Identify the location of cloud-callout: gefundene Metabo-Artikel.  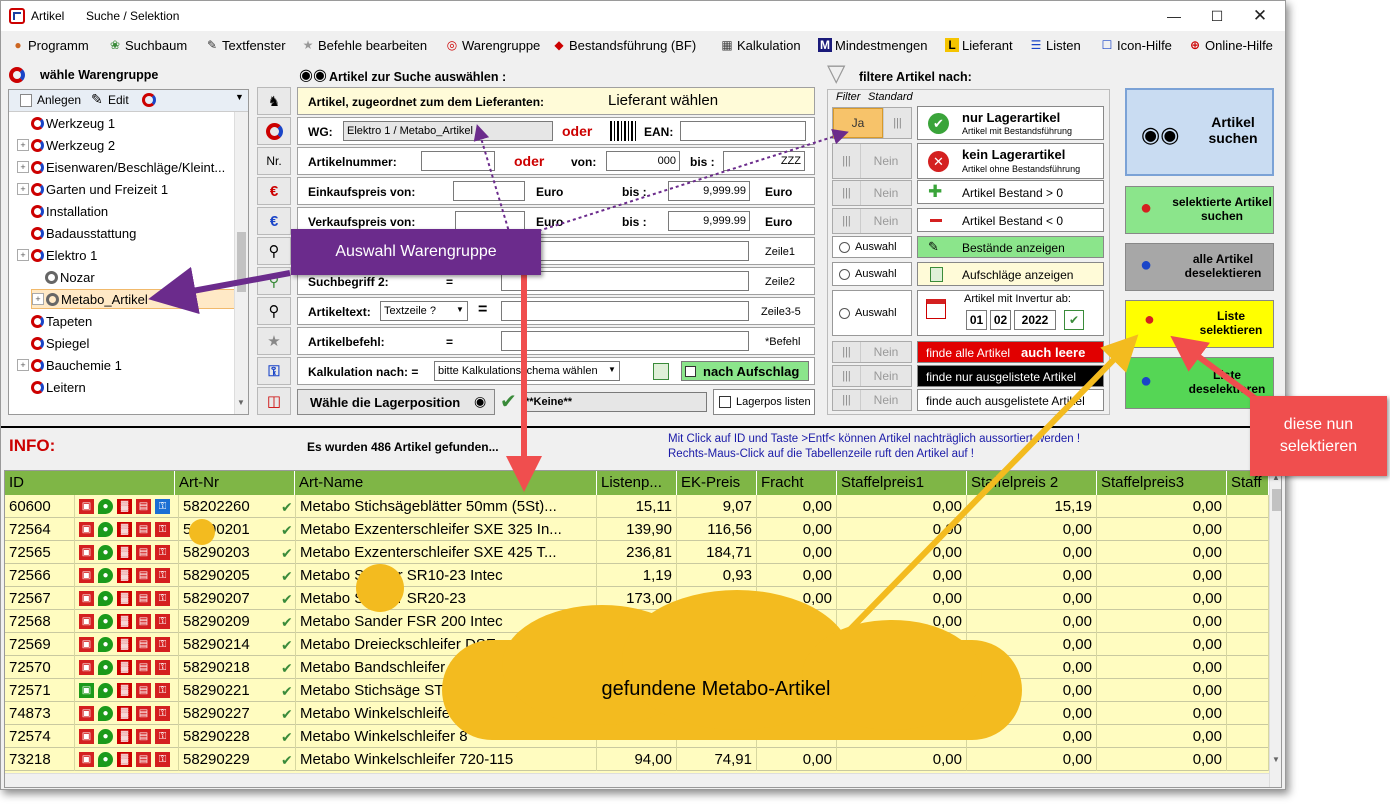
(732, 670).